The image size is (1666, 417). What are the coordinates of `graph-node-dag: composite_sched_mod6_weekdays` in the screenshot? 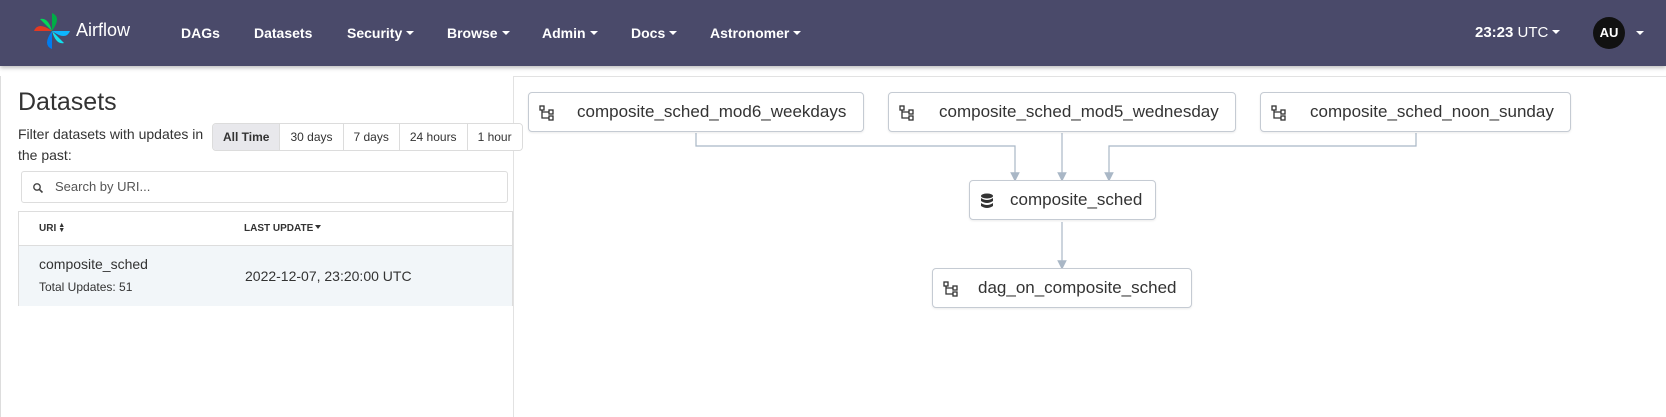 It's located at (696, 112).